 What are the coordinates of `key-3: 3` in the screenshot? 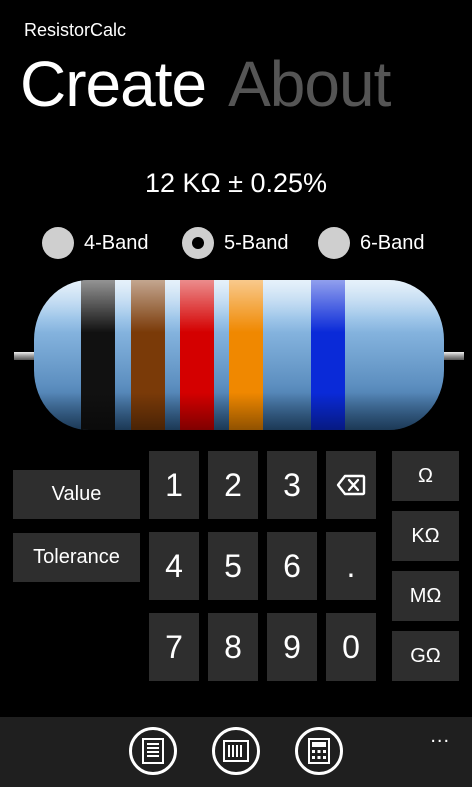 It's located at (292, 485).